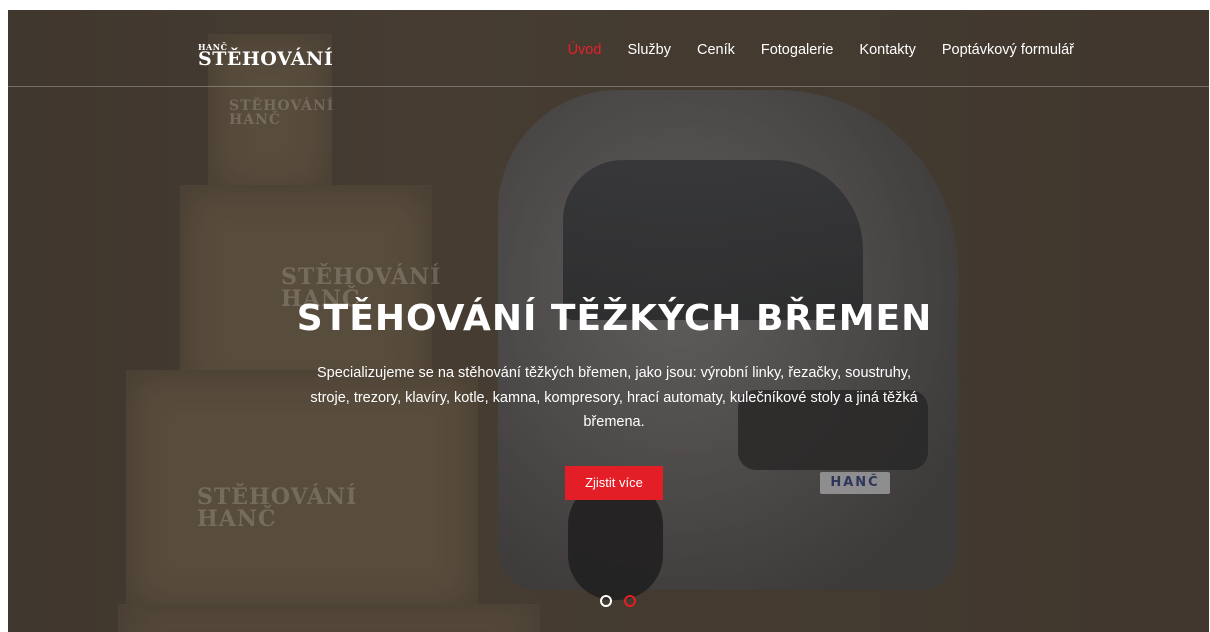  Describe the element at coordinates (1008, 50) in the screenshot. I see `nav-item-poptavkovy-formular: Poptávkový formulář` at that location.